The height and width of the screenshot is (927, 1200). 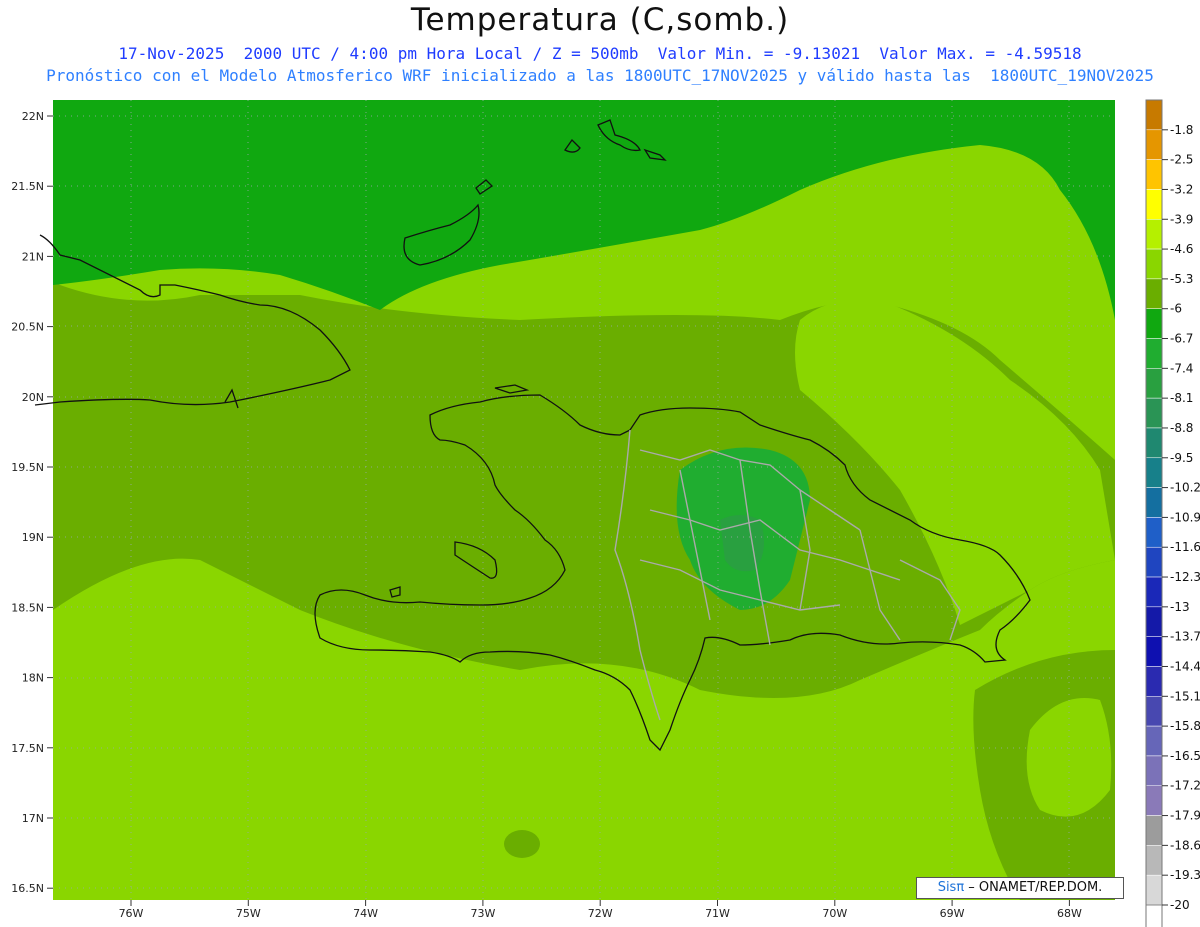 What do you see at coordinates (1185, 577) in the screenshot?
I see `colorbar-label: -12.3` at bounding box center [1185, 577].